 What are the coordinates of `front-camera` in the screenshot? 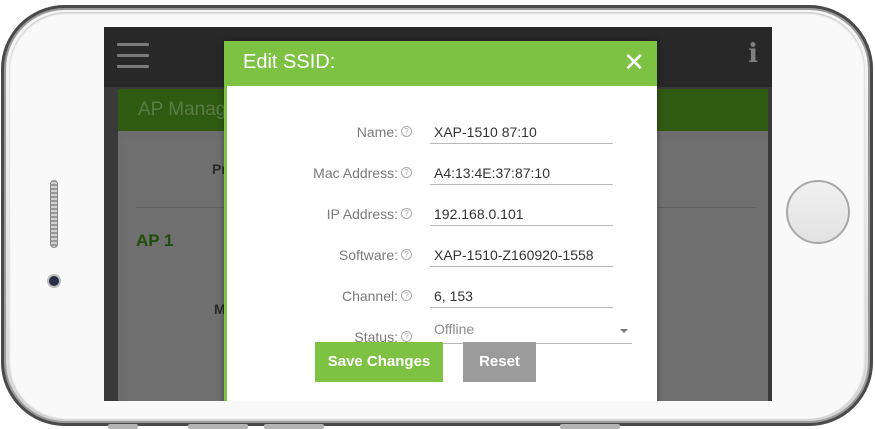 It's located at (54, 281).